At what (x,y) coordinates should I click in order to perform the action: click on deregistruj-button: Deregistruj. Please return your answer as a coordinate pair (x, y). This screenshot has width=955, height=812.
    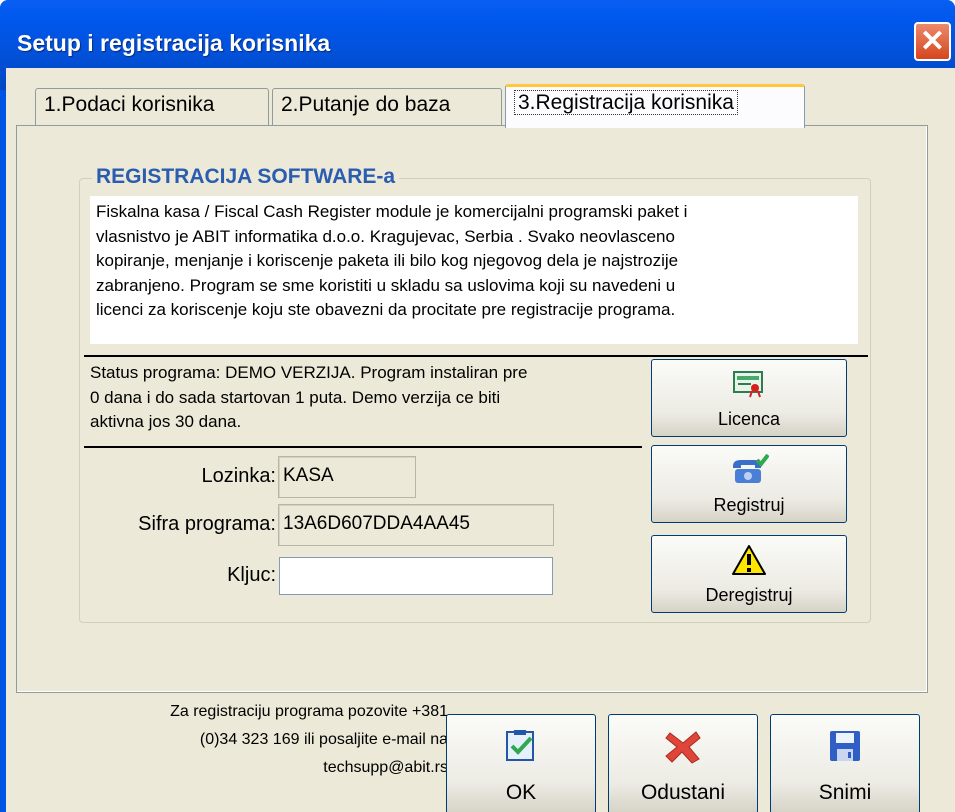
    Looking at the image, I should click on (749, 574).